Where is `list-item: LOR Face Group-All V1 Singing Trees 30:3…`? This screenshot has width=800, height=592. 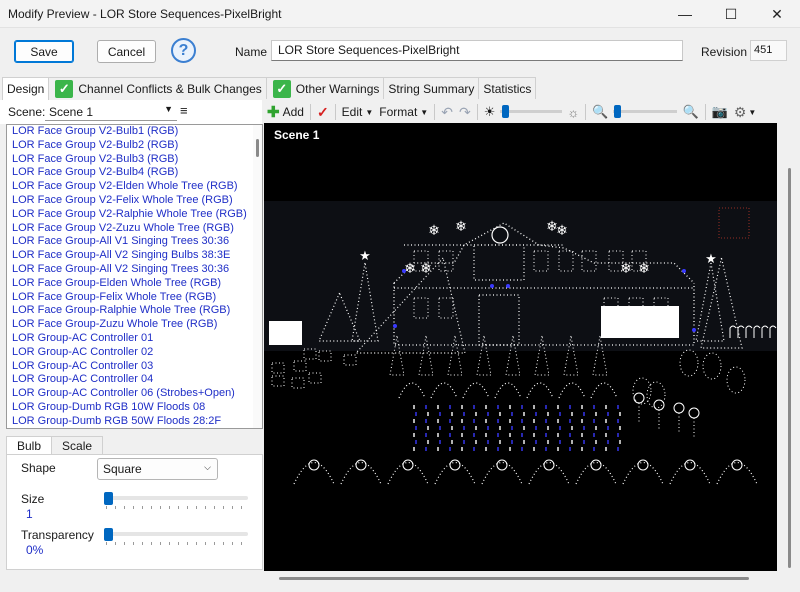
list-item: LOR Face Group-All V1 Singing Trees 30:3… is located at coordinates (134, 242).